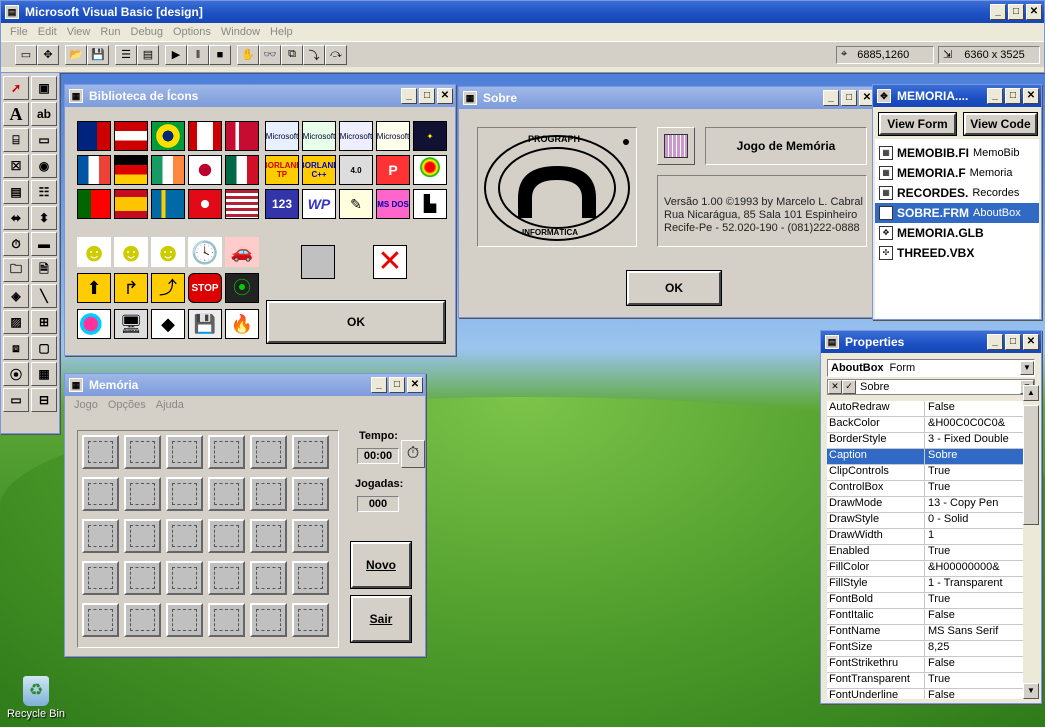 The width and height of the screenshot is (1045, 727). Describe the element at coordinates (168, 136) in the screenshot. I see `flag-brazil-icon` at that location.